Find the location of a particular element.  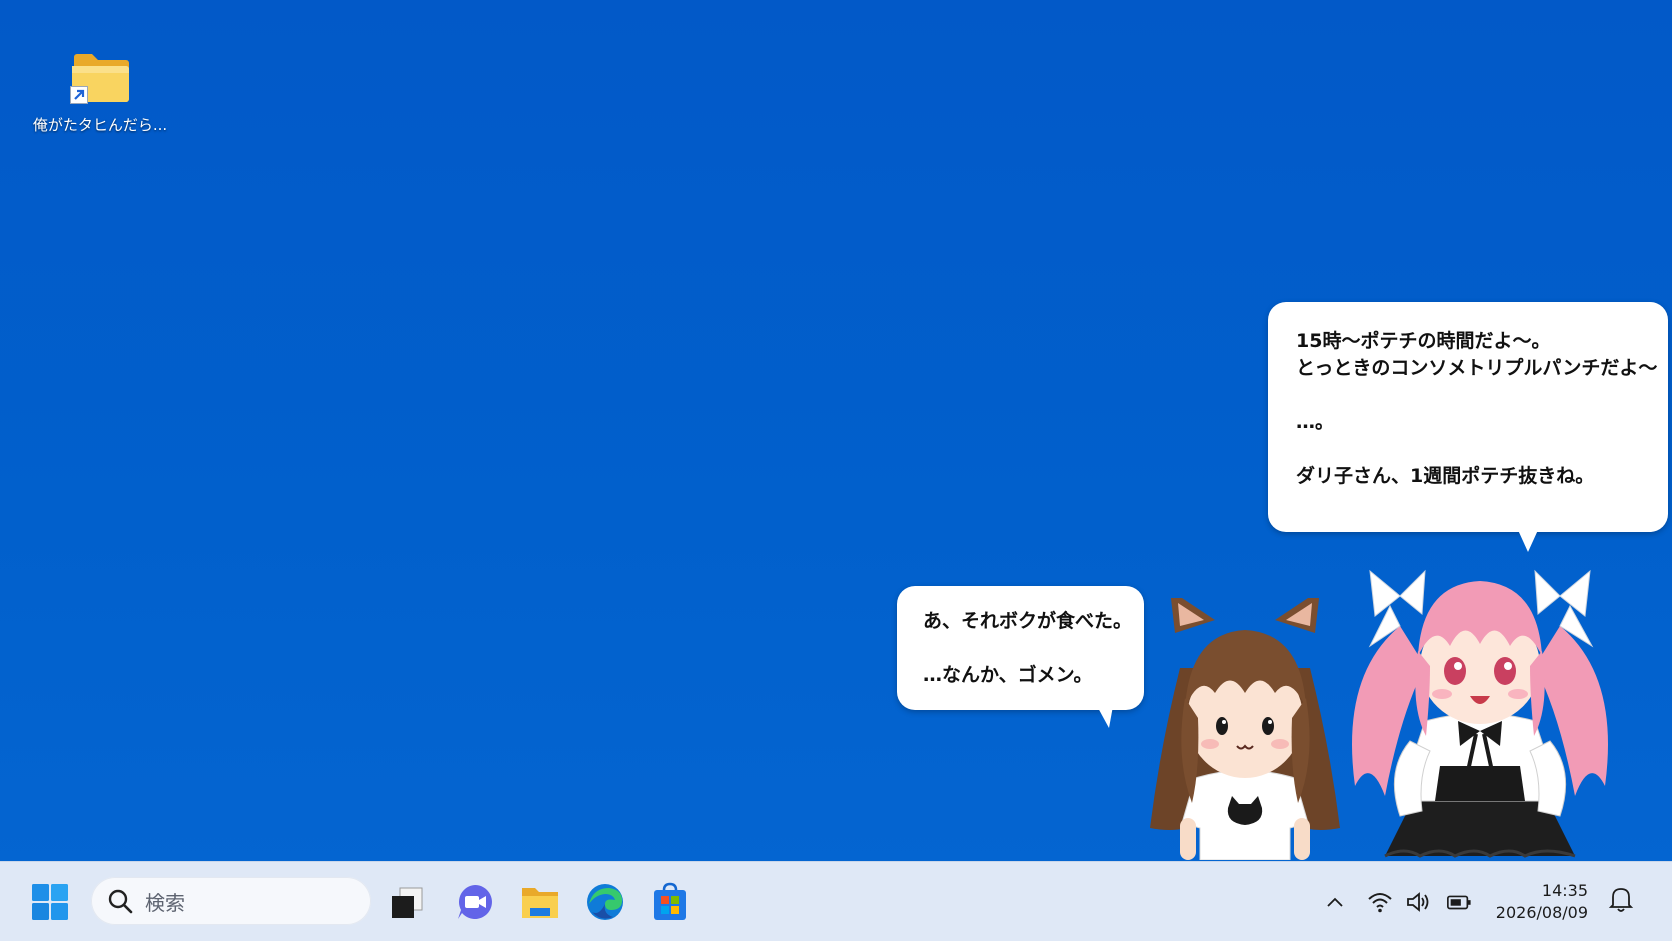

taskbar-search-box: 検索 is located at coordinates (231, 901).